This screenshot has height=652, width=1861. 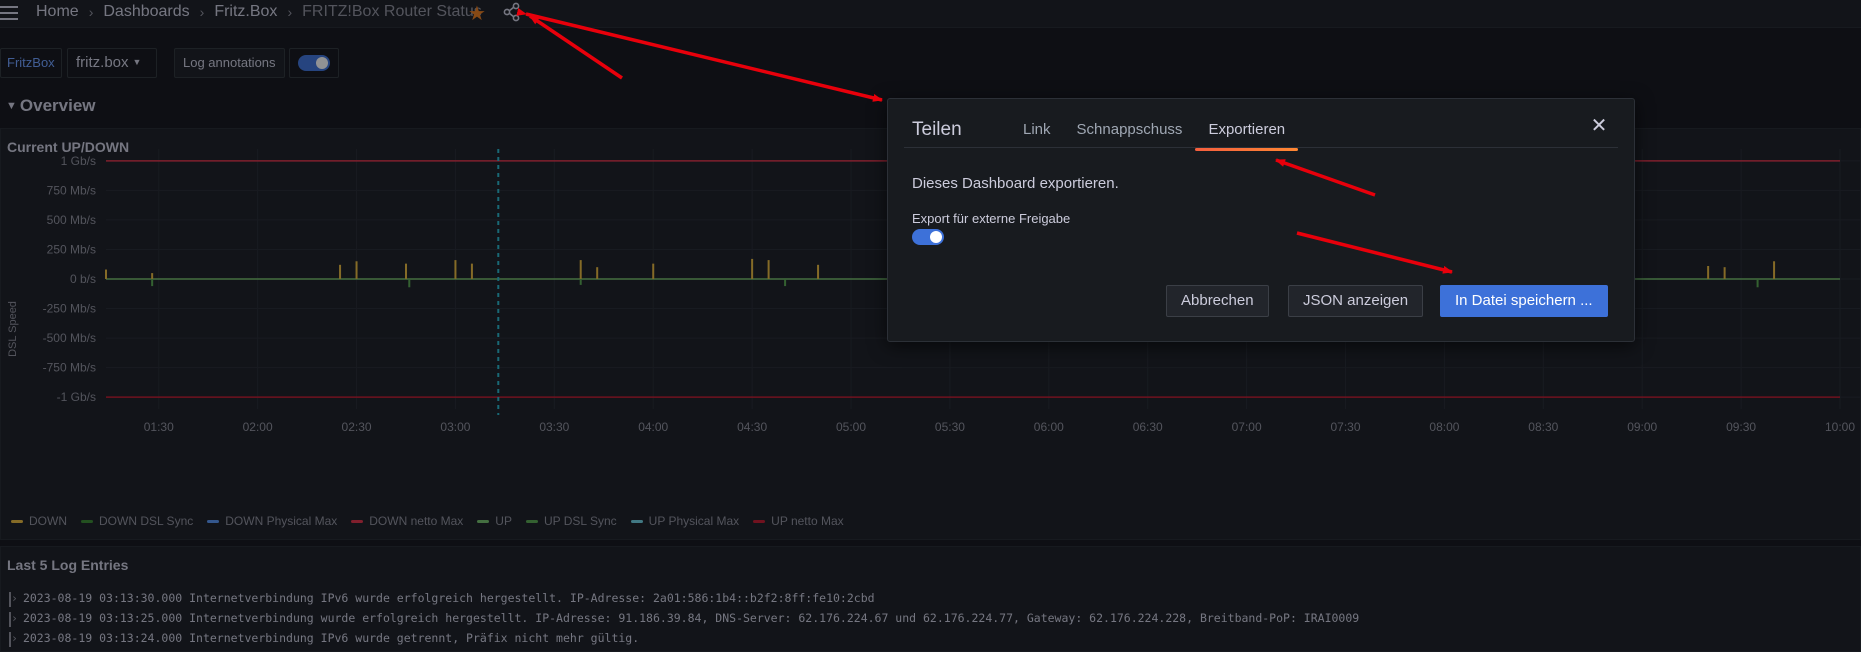 What do you see at coordinates (1130, 134) in the screenshot?
I see `tab-snapshot: Schnappschuss` at bounding box center [1130, 134].